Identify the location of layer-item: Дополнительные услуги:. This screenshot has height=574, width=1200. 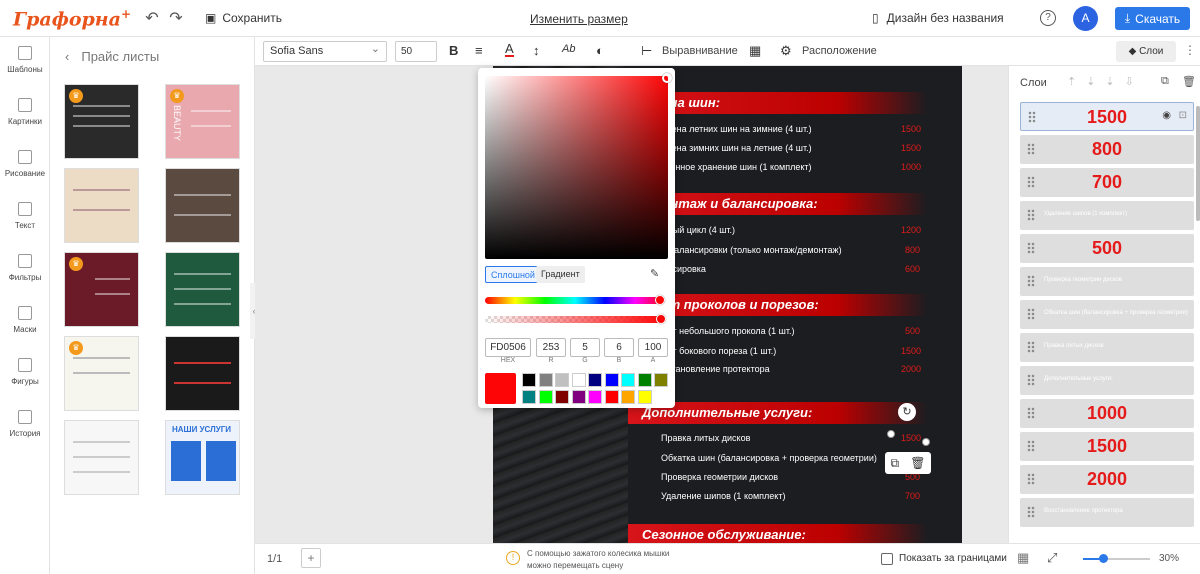
(1107, 380).